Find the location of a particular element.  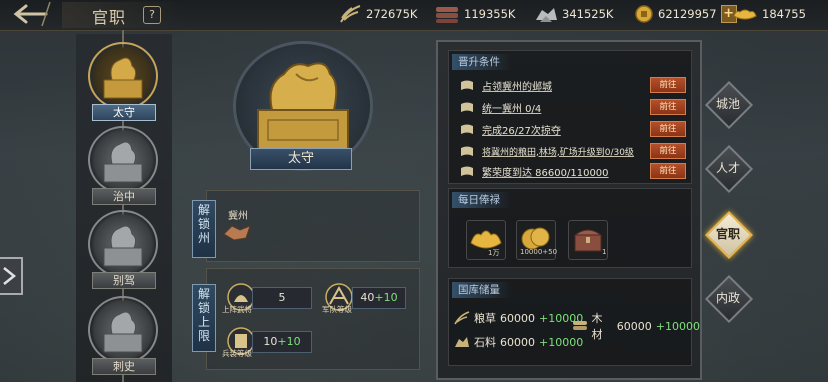

resource-value: 62129957 is located at coordinates (687, 14).